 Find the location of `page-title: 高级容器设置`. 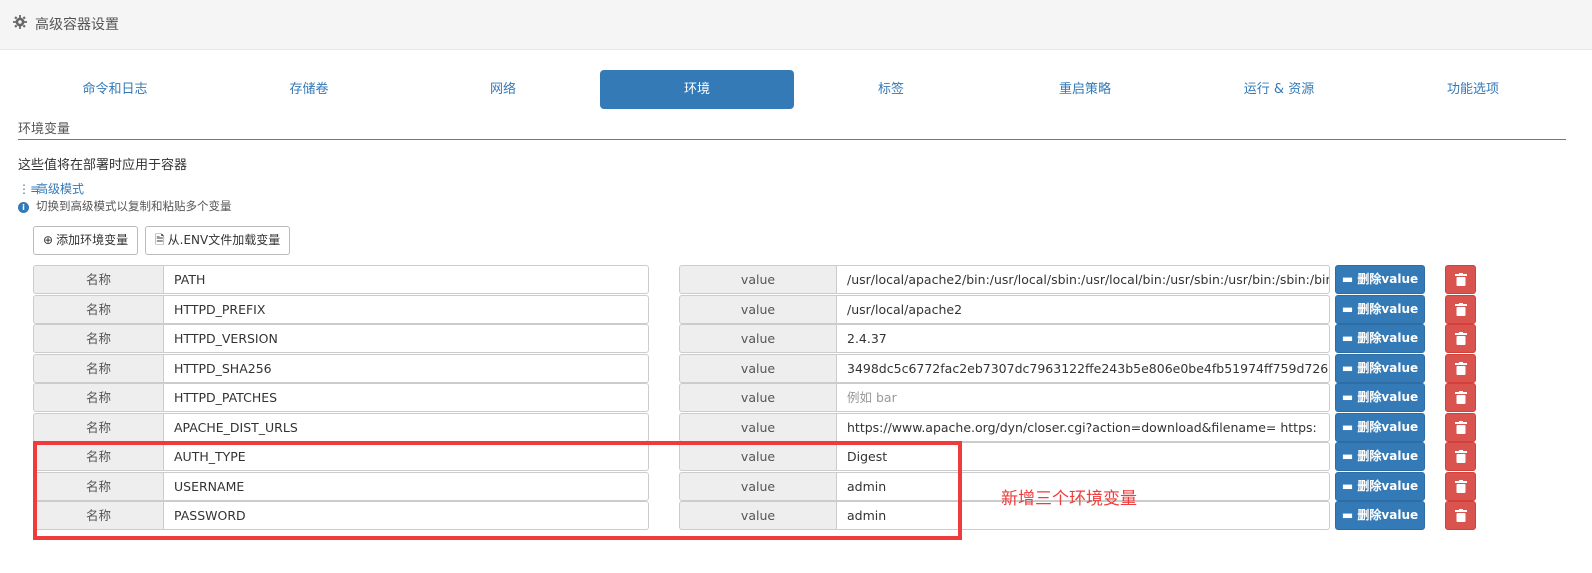

page-title: 高级容器设置 is located at coordinates (77, 25).